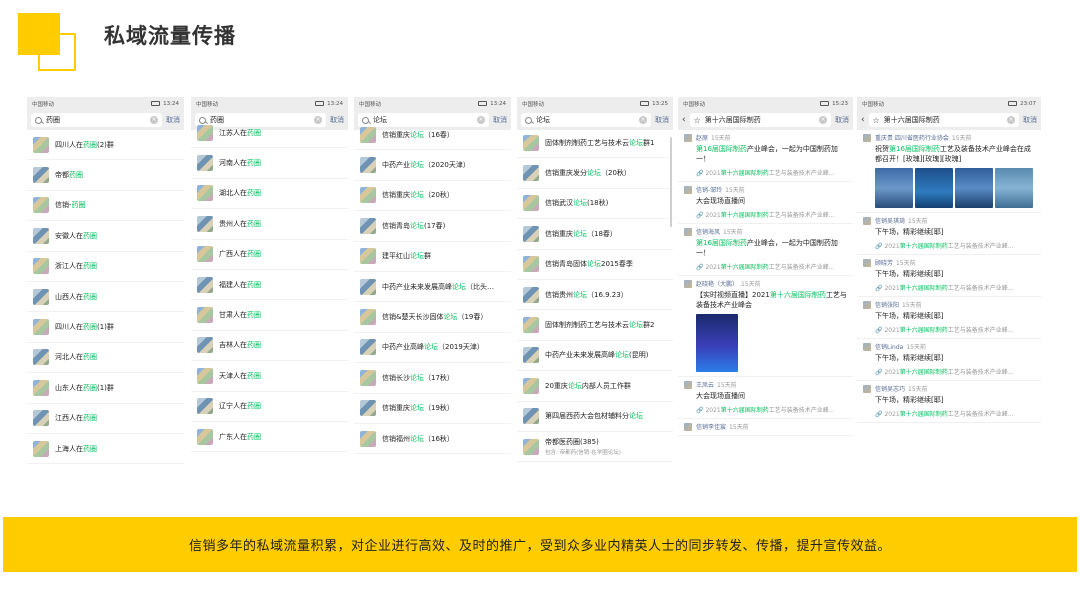  I want to click on list-item: 信销贵州论坛（16.9.23）, so click(595, 295).